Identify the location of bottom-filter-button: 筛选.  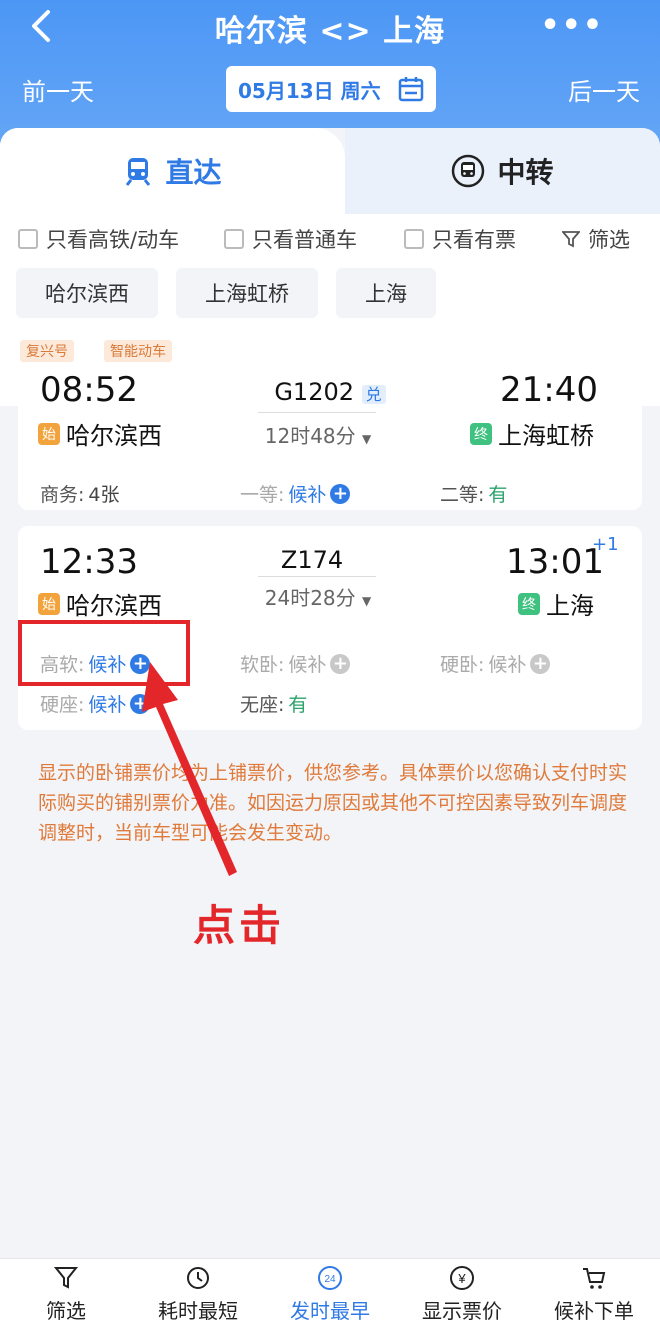
(66, 1294).